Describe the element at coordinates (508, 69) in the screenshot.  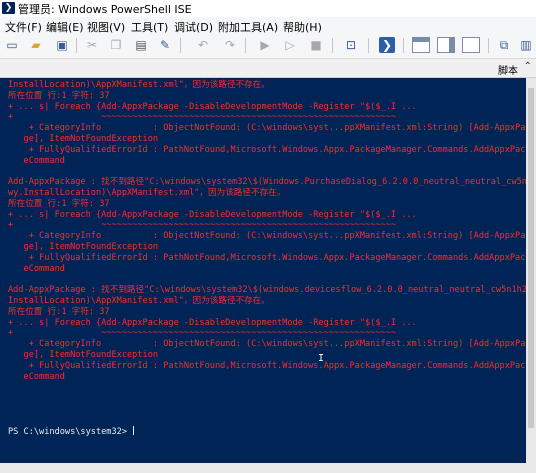
I see `script-pane-label: 脚本` at that location.